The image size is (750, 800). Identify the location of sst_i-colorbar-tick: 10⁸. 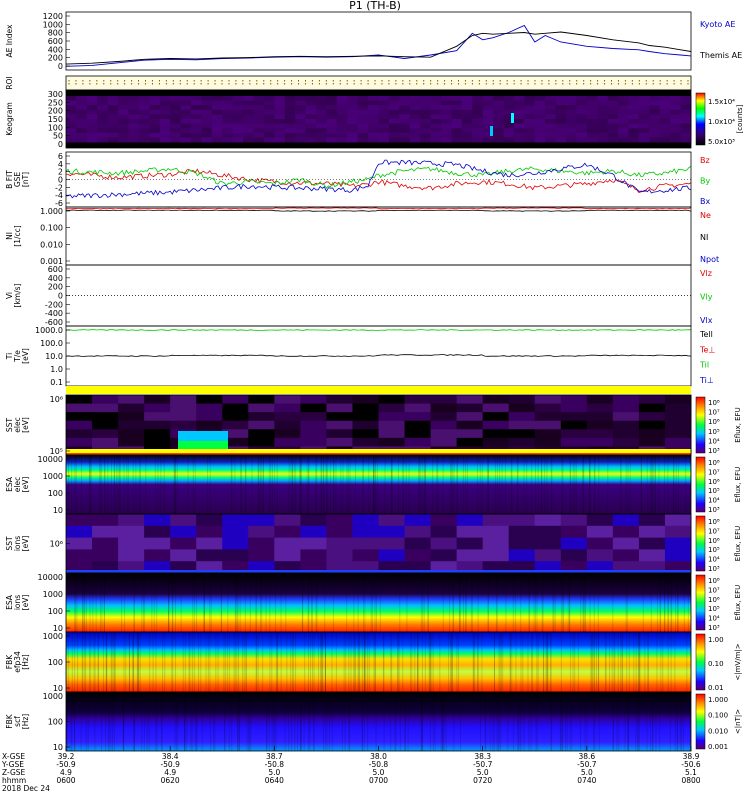
(714, 522).